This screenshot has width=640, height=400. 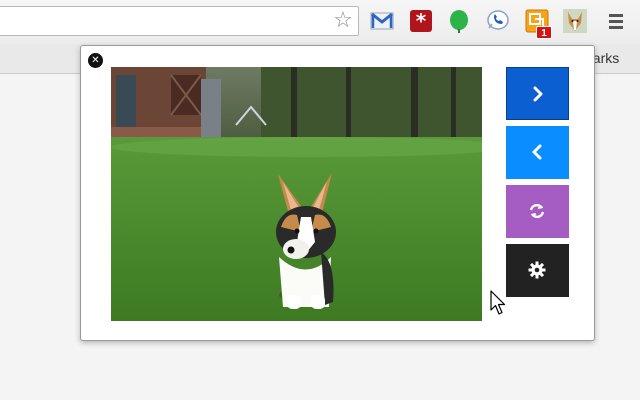 I want to click on next-button, so click(x=537, y=93).